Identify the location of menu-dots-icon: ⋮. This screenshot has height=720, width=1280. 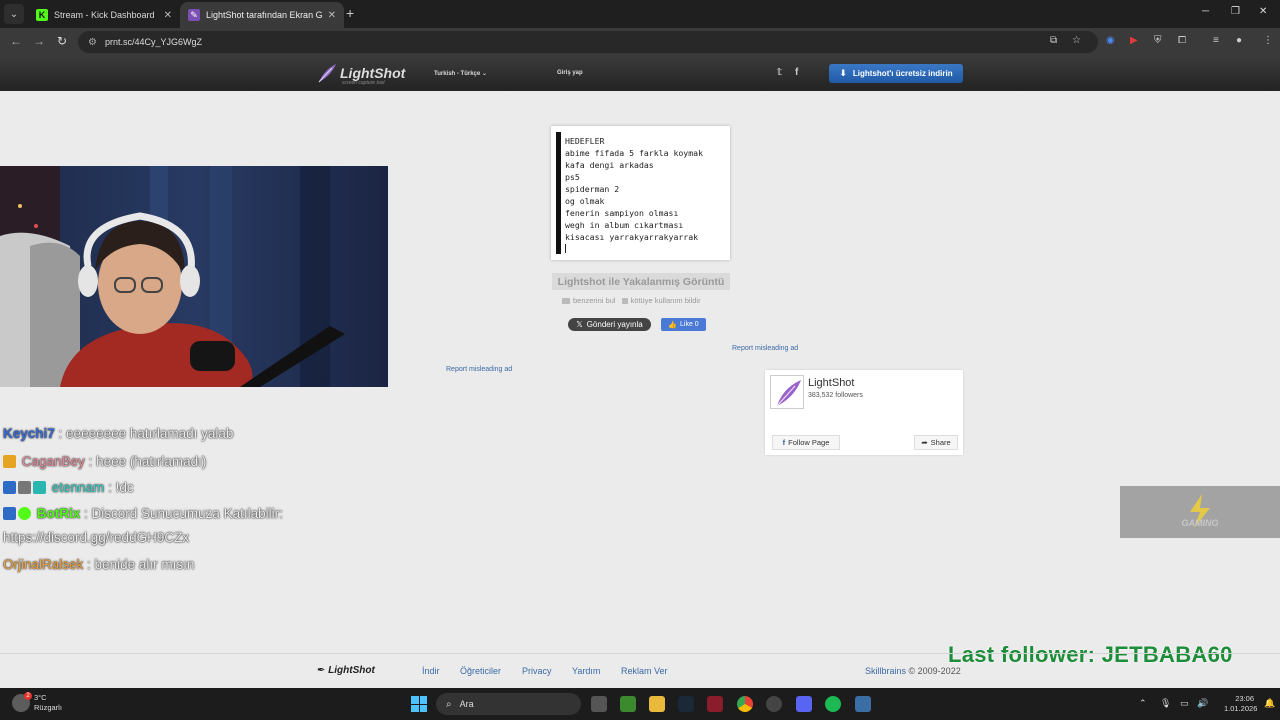
(1268, 40).